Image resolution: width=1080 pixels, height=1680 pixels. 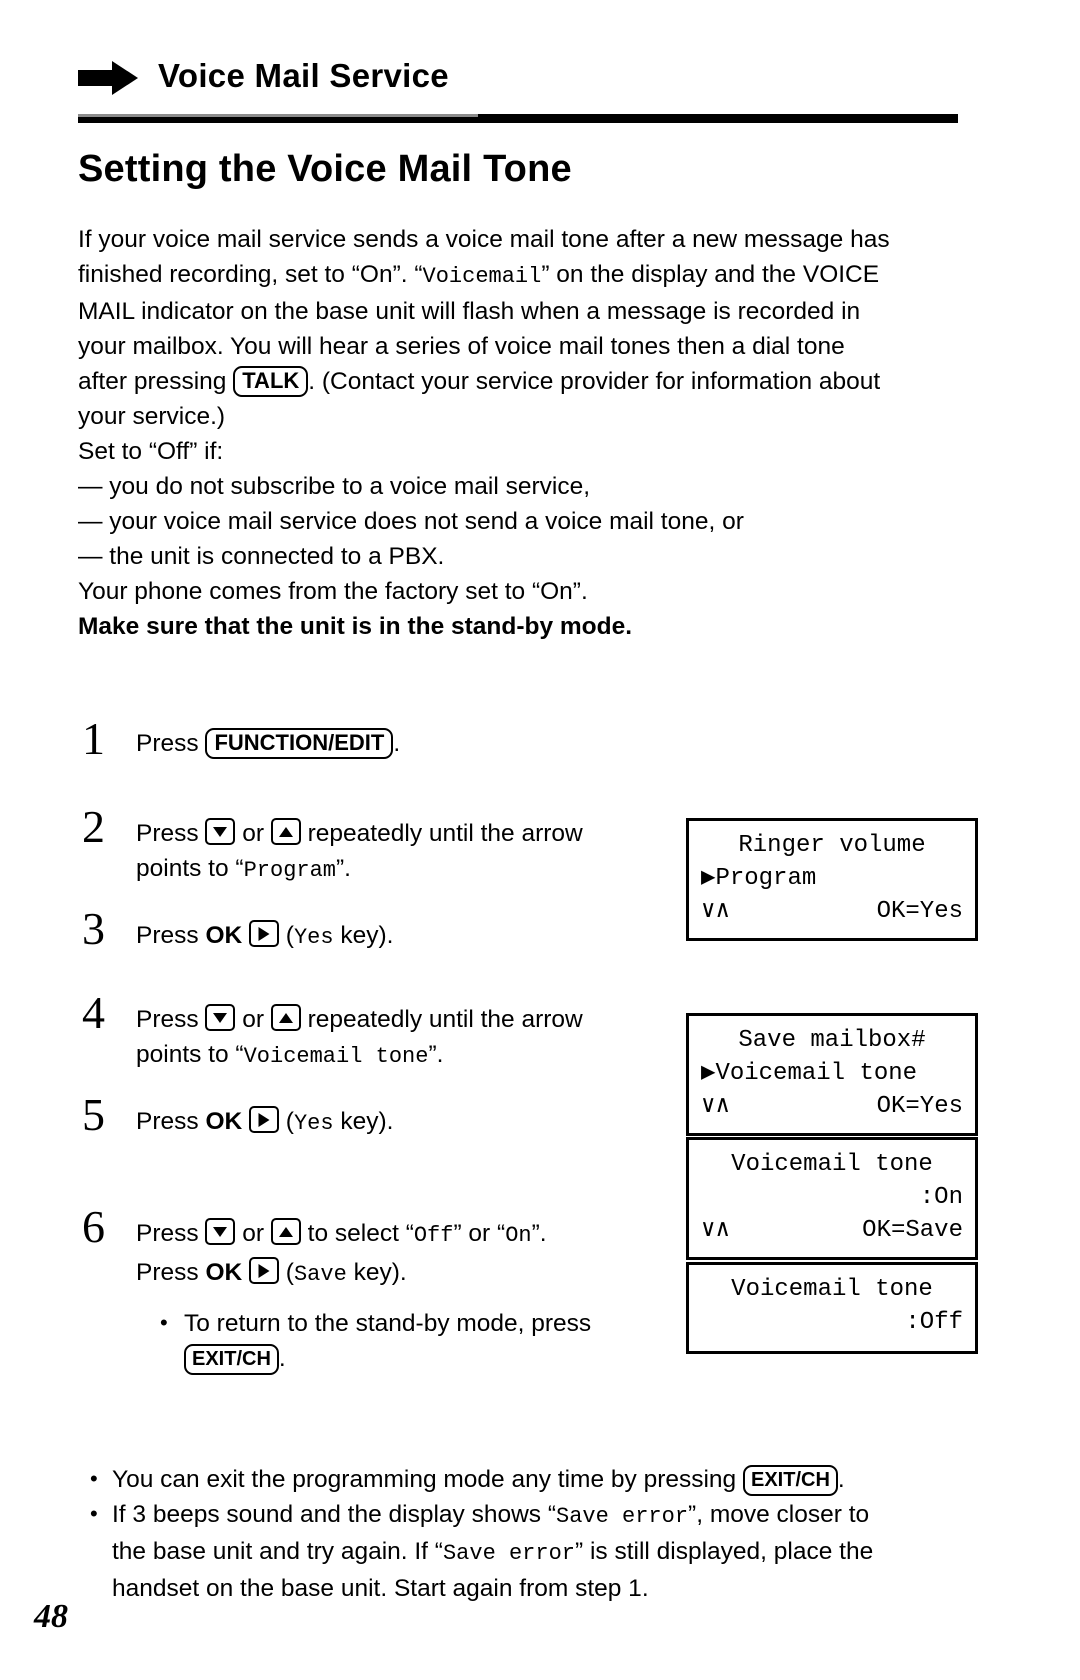 What do you see at coordinates (715, 1106) in the screenshot?
I see `display-vmtone-menu-row3-left: ∨∧` at bounding box center [715, 1106].